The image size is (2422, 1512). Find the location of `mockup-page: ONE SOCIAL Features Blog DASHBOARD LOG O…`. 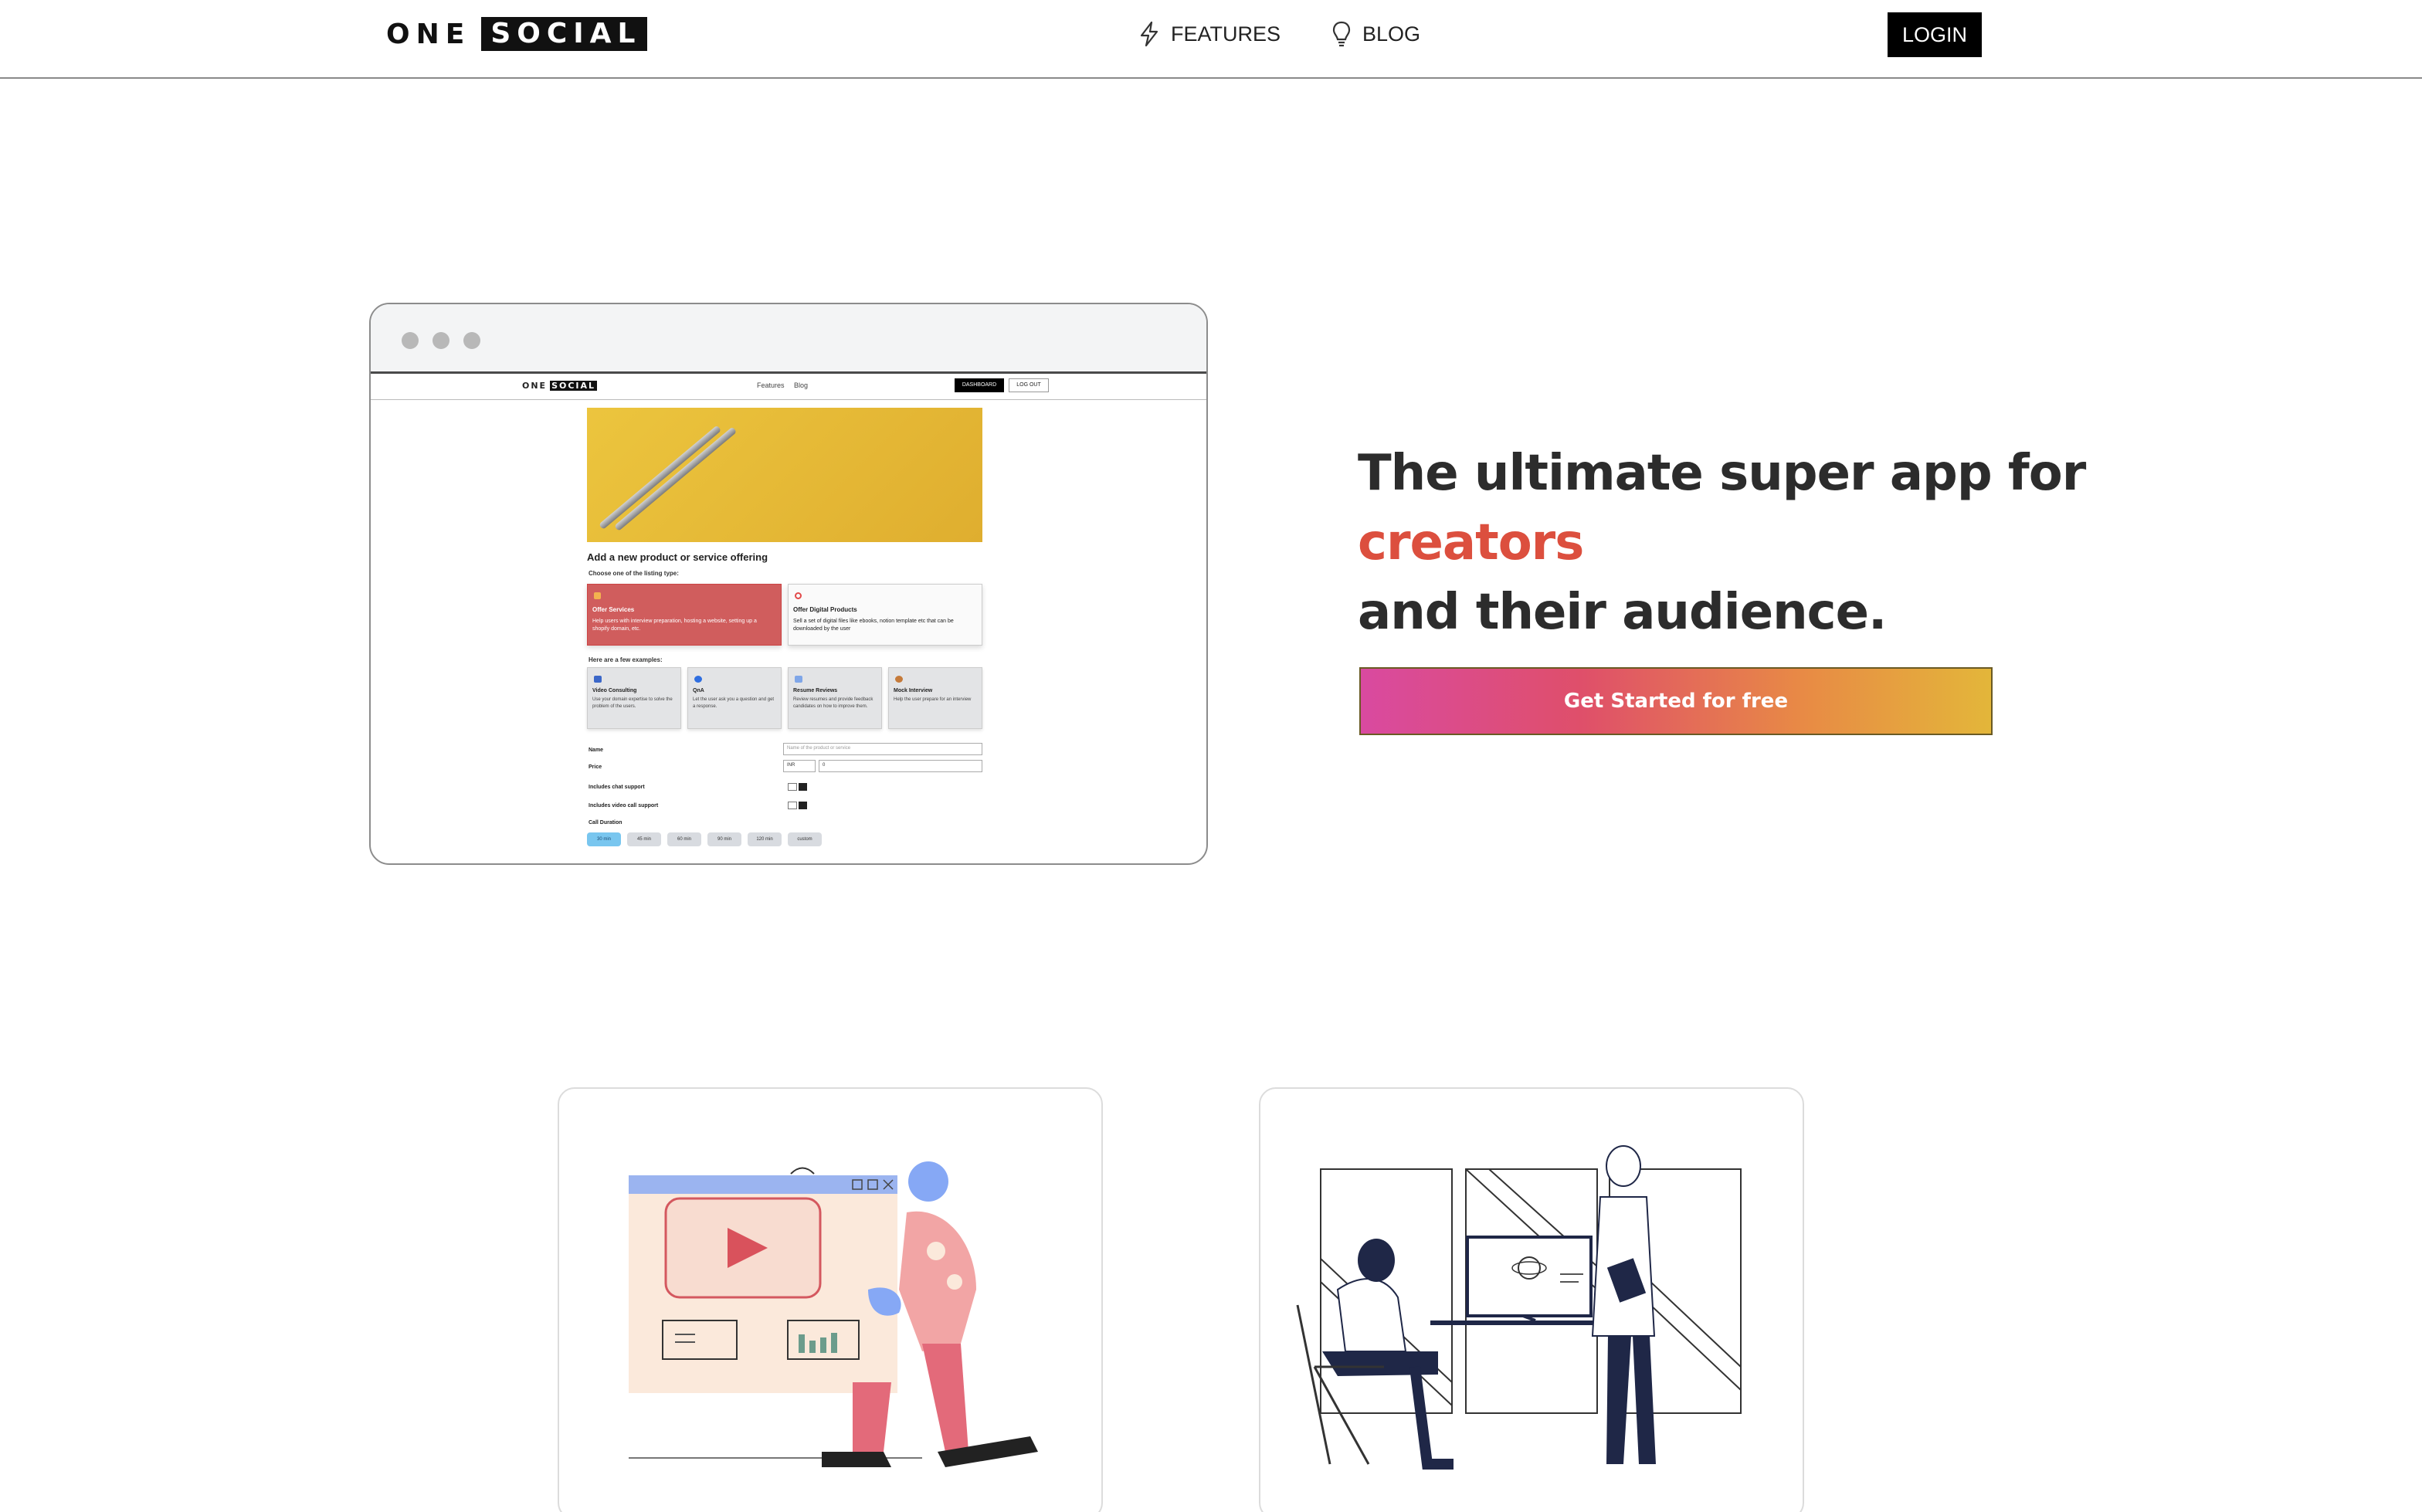

mockup-page: ONE SOCIAL Features Blog DASHBOARD LOG O… is located at coordinates (788, 618).